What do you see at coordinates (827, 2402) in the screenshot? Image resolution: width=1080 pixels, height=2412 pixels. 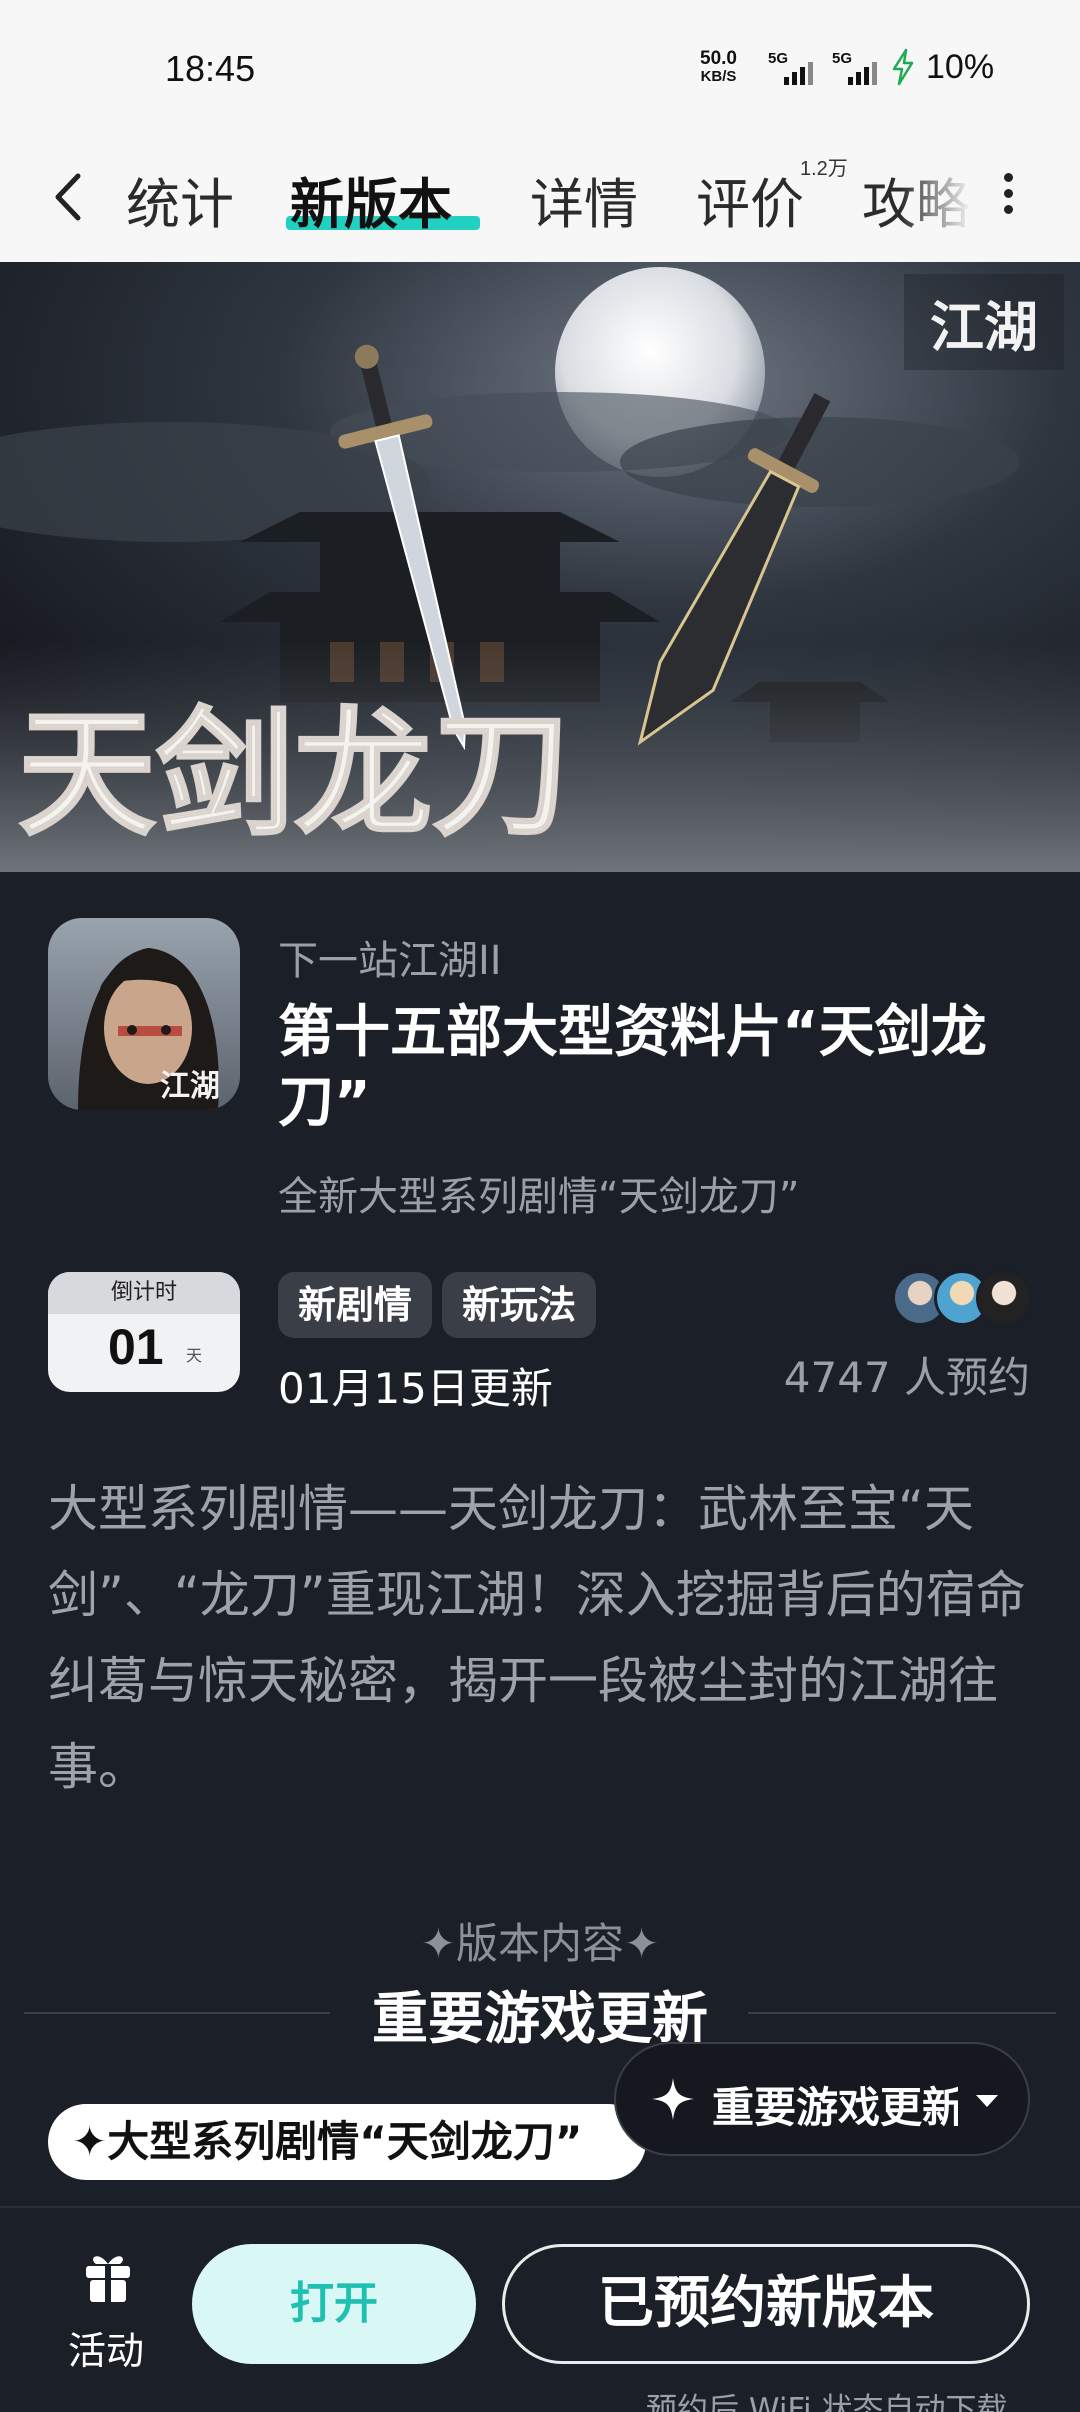 I see `auto-download-hint: 预约后 WiFi 状态自动下载` at bounding box center [827, 2402].